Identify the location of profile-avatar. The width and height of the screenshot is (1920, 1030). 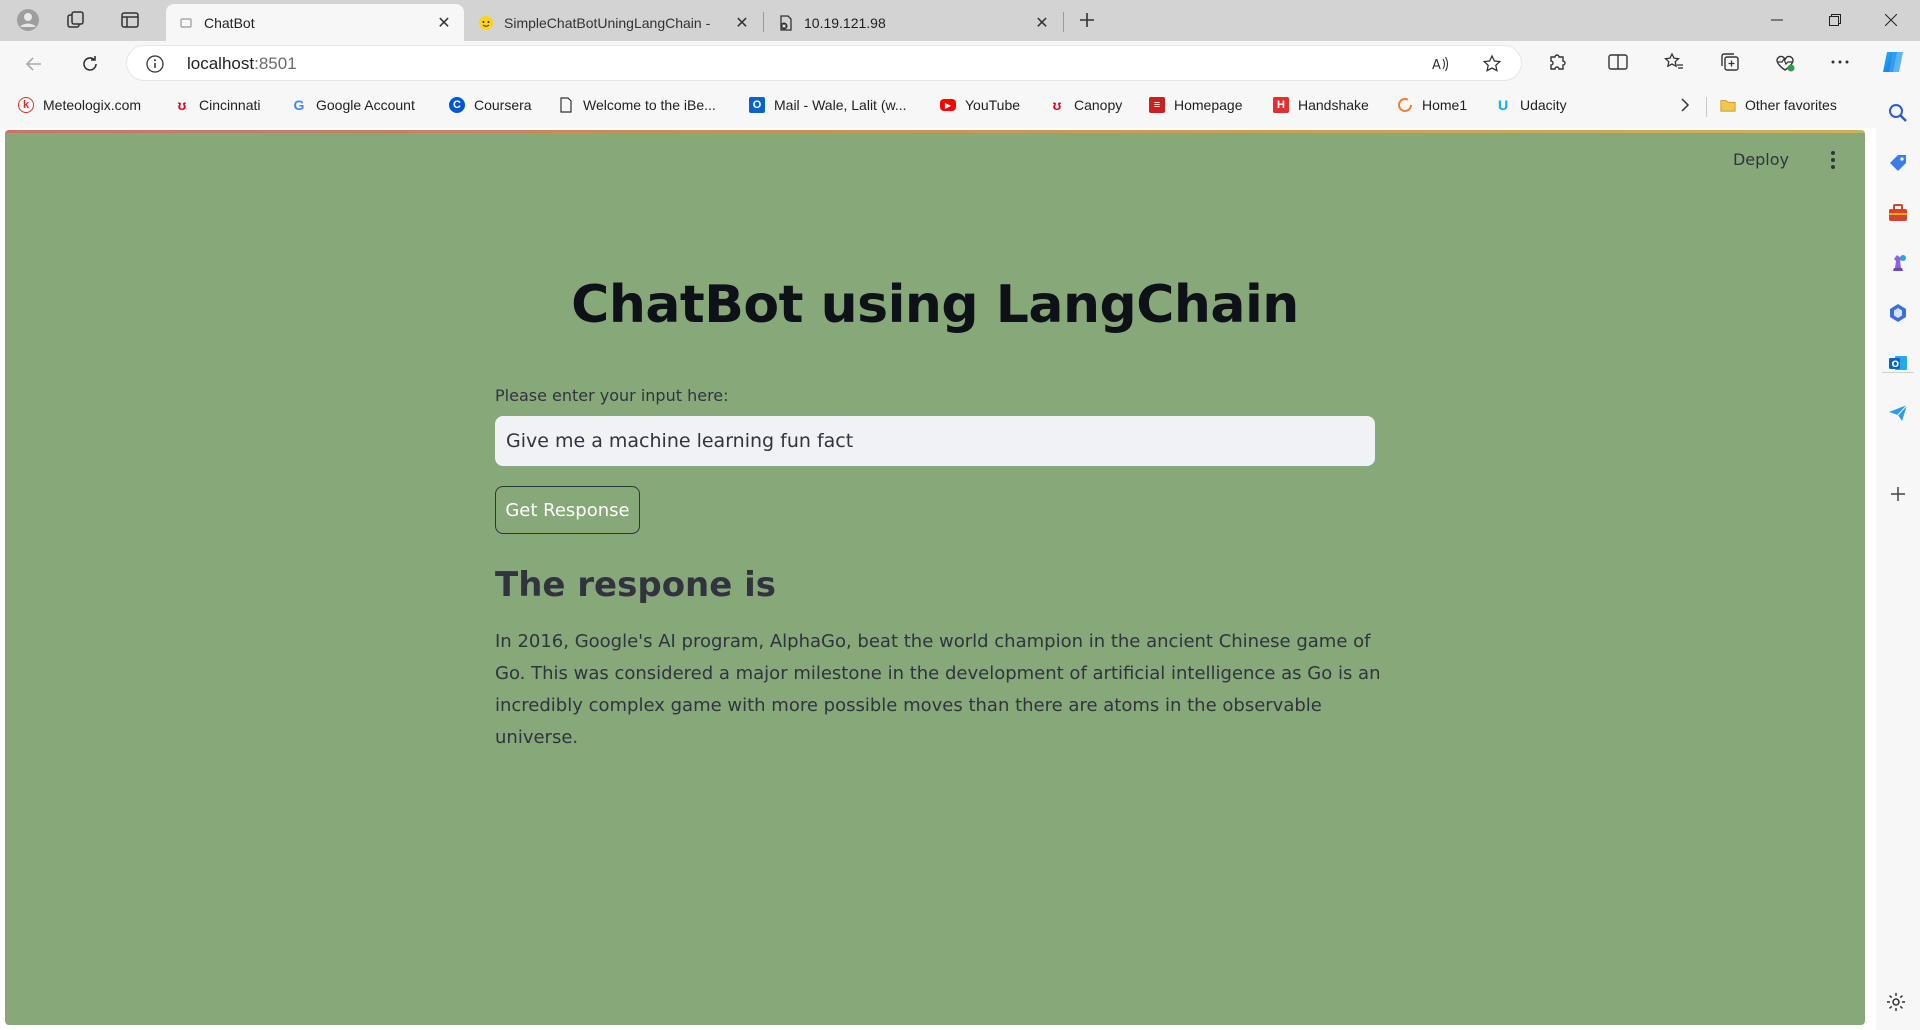
(28, 20).